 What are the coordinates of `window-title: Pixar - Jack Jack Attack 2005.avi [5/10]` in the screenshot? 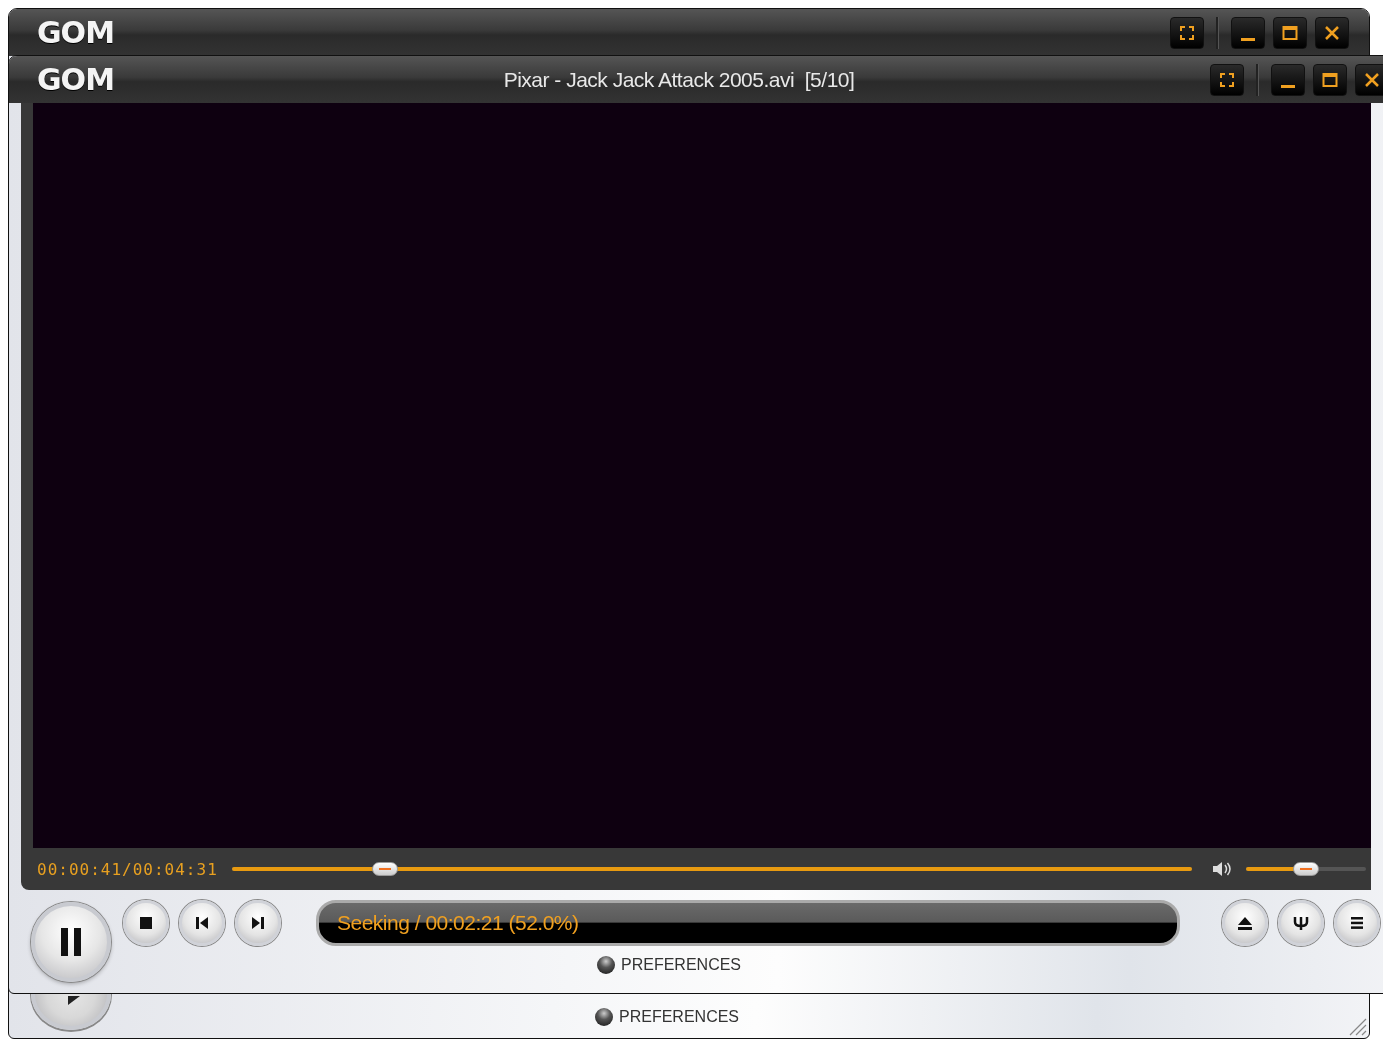 It's located at (679, 79).